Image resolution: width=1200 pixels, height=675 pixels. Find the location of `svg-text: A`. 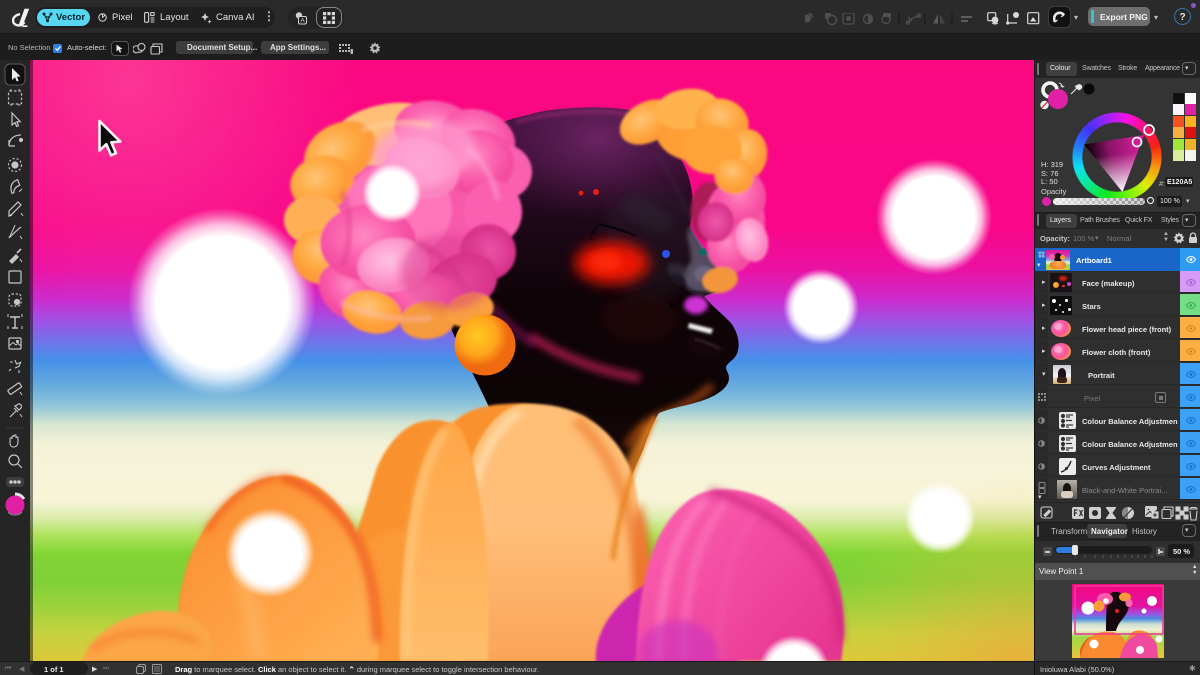

svg-text: A is located at coordinates (302, 21).